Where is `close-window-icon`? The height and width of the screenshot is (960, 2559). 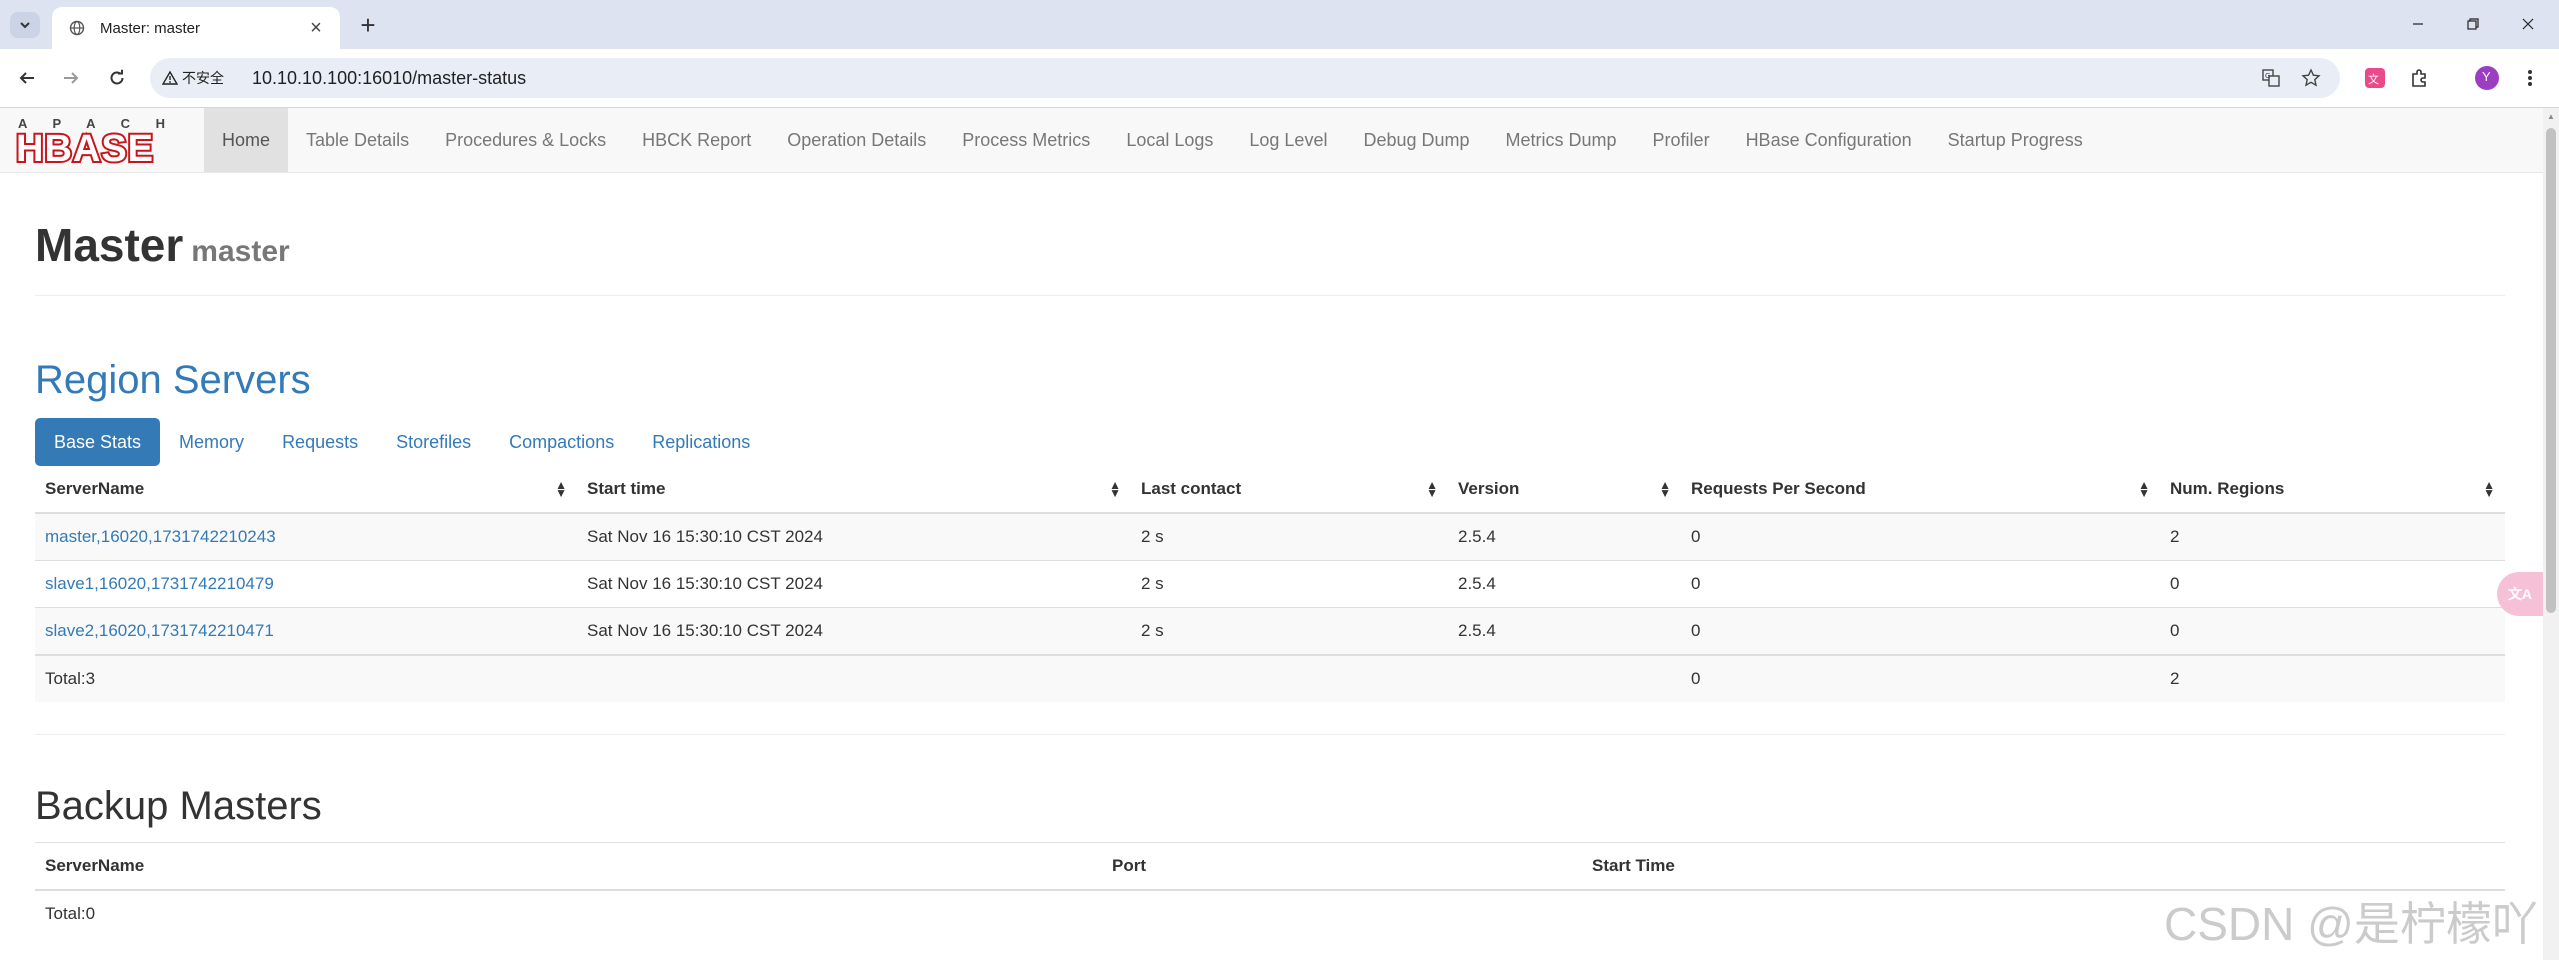 close-window-icon is located at coordinates (2528, 24).